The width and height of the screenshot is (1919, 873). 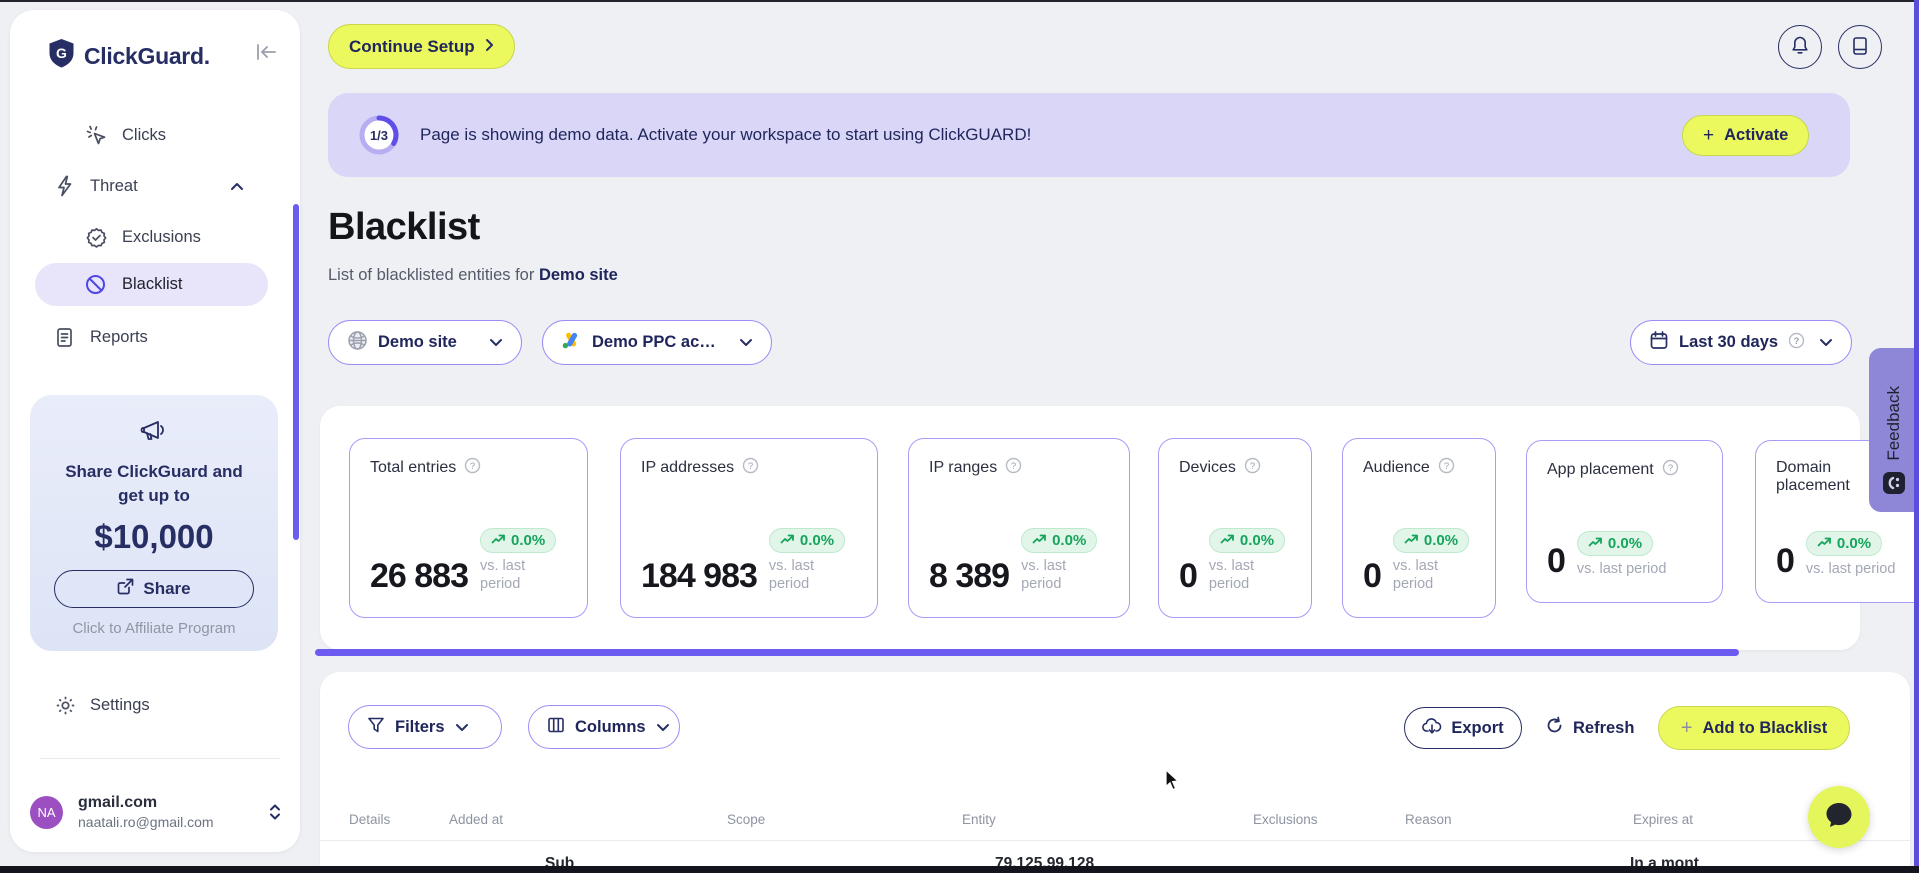 I want to click on stat-card-value: 0, so click(x=1556, y=561).